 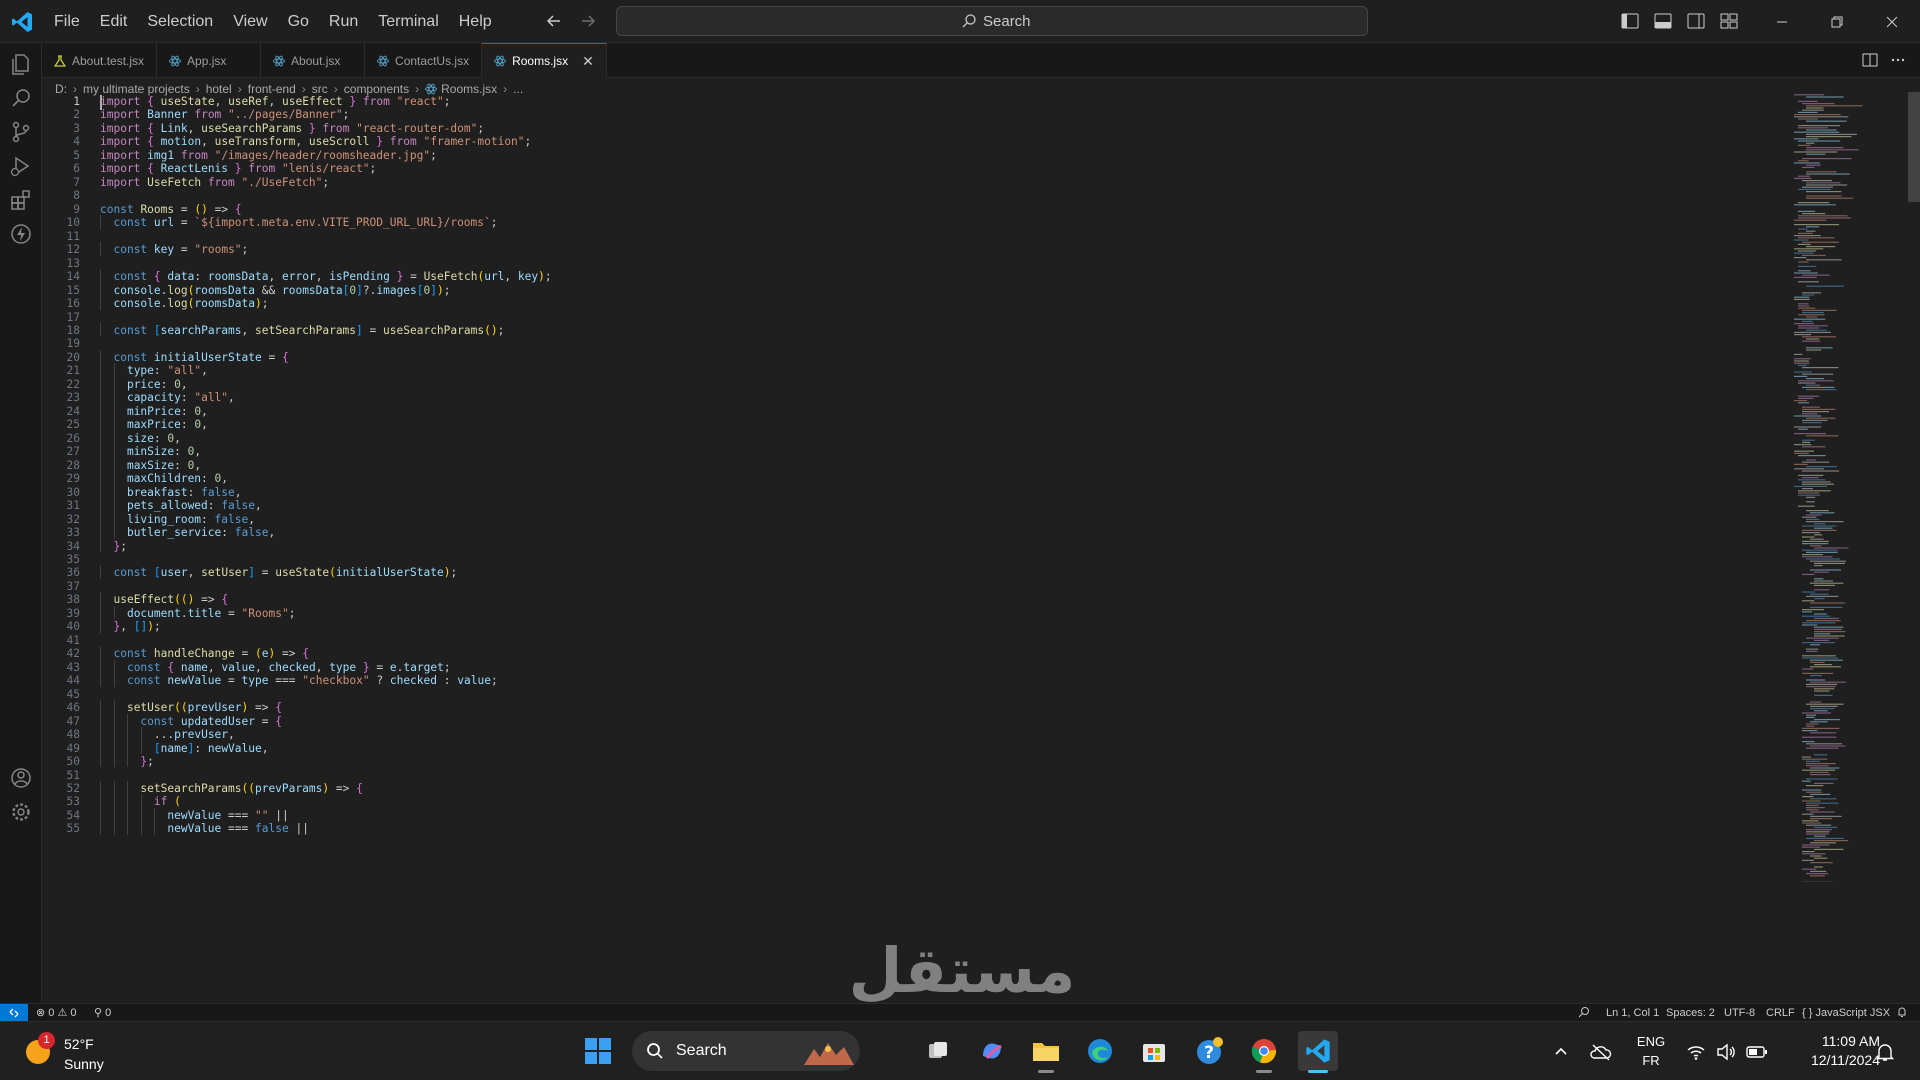 I want to click on code-line: 55 newValue === false ||, so click(x=917, y=829).